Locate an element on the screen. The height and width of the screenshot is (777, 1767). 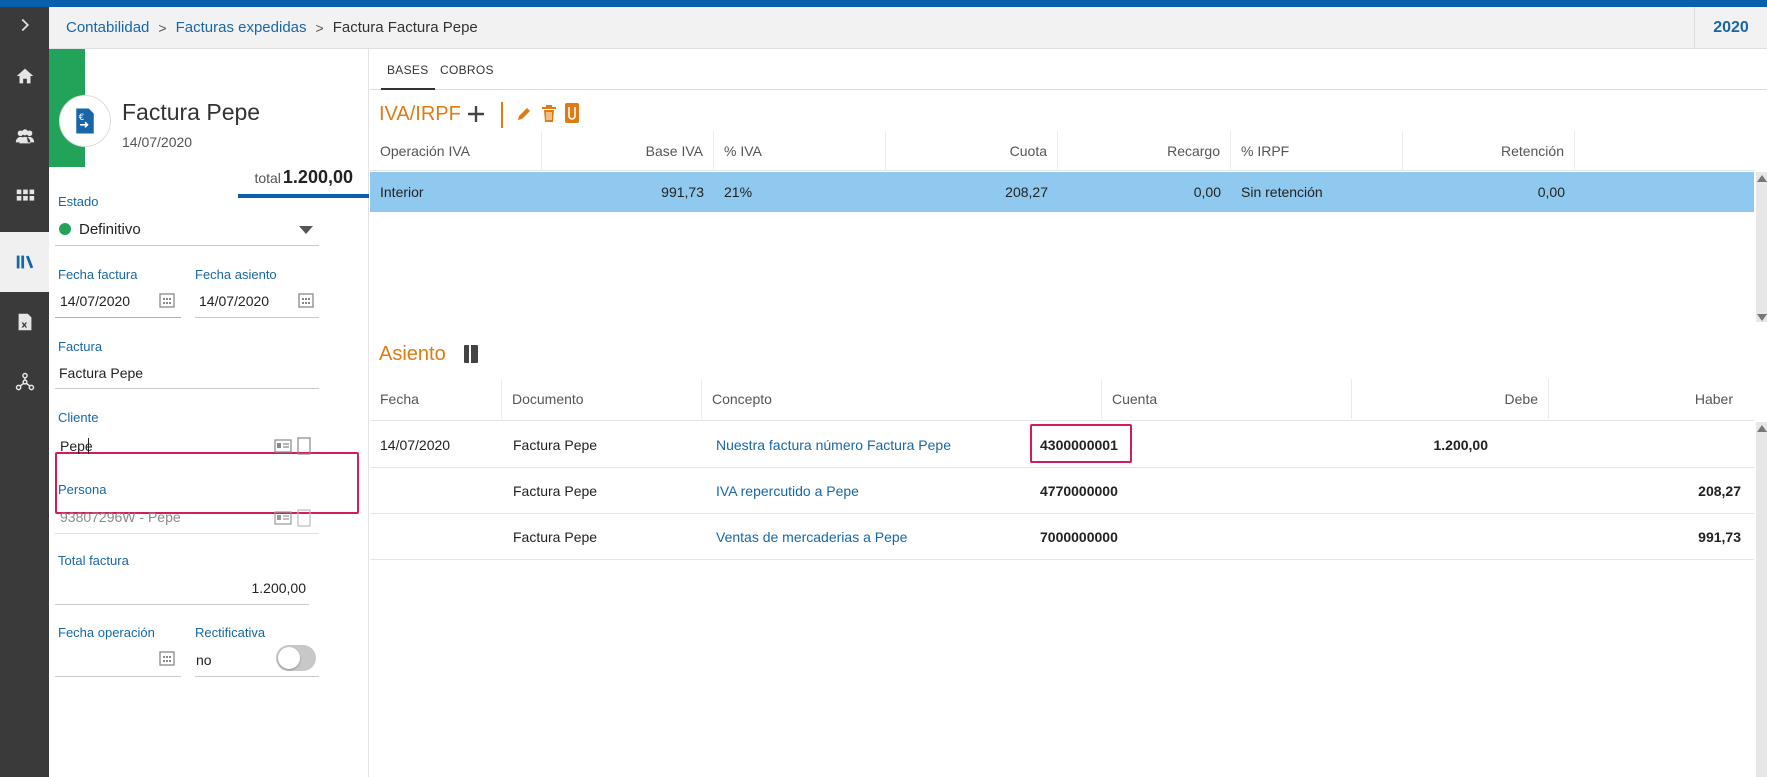
home-icon is located at coordinates (24, 76).